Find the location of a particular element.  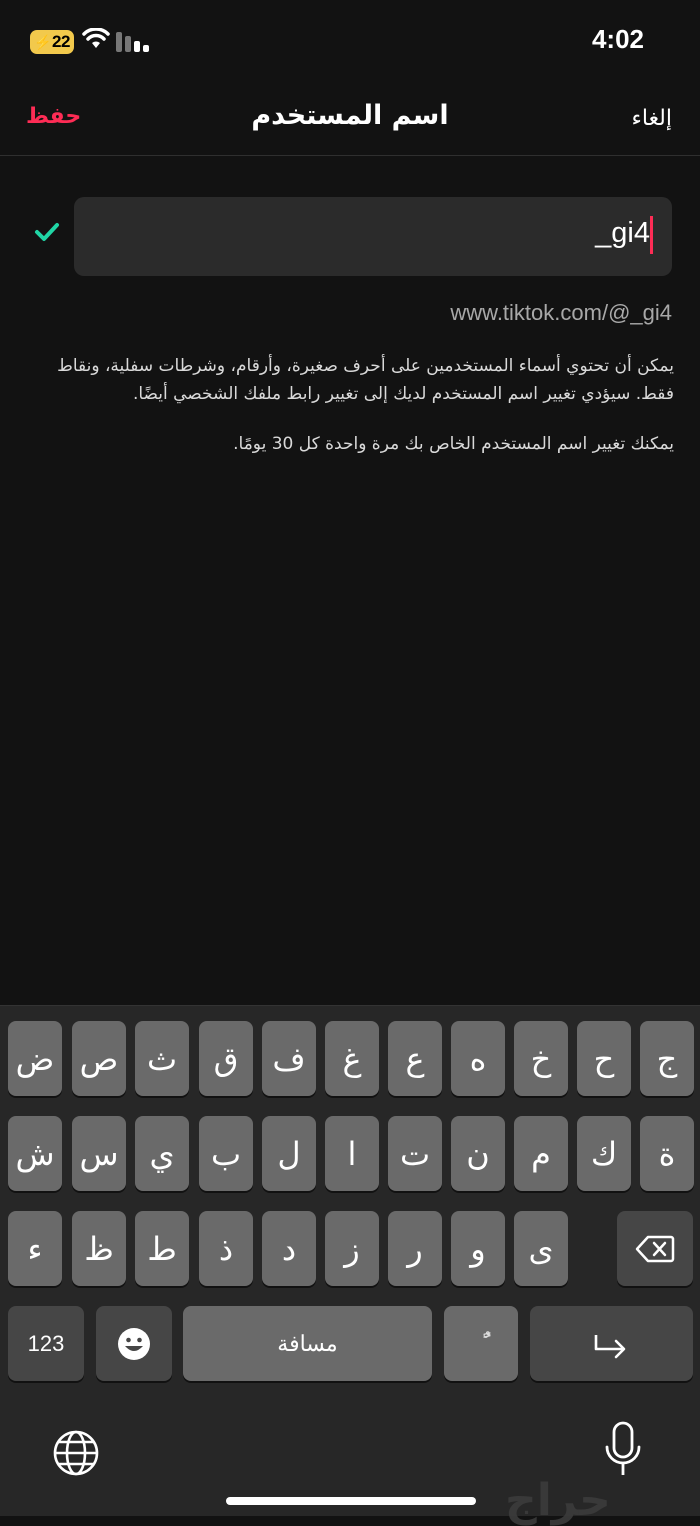

key: س is located at coordinates (99, 1153).